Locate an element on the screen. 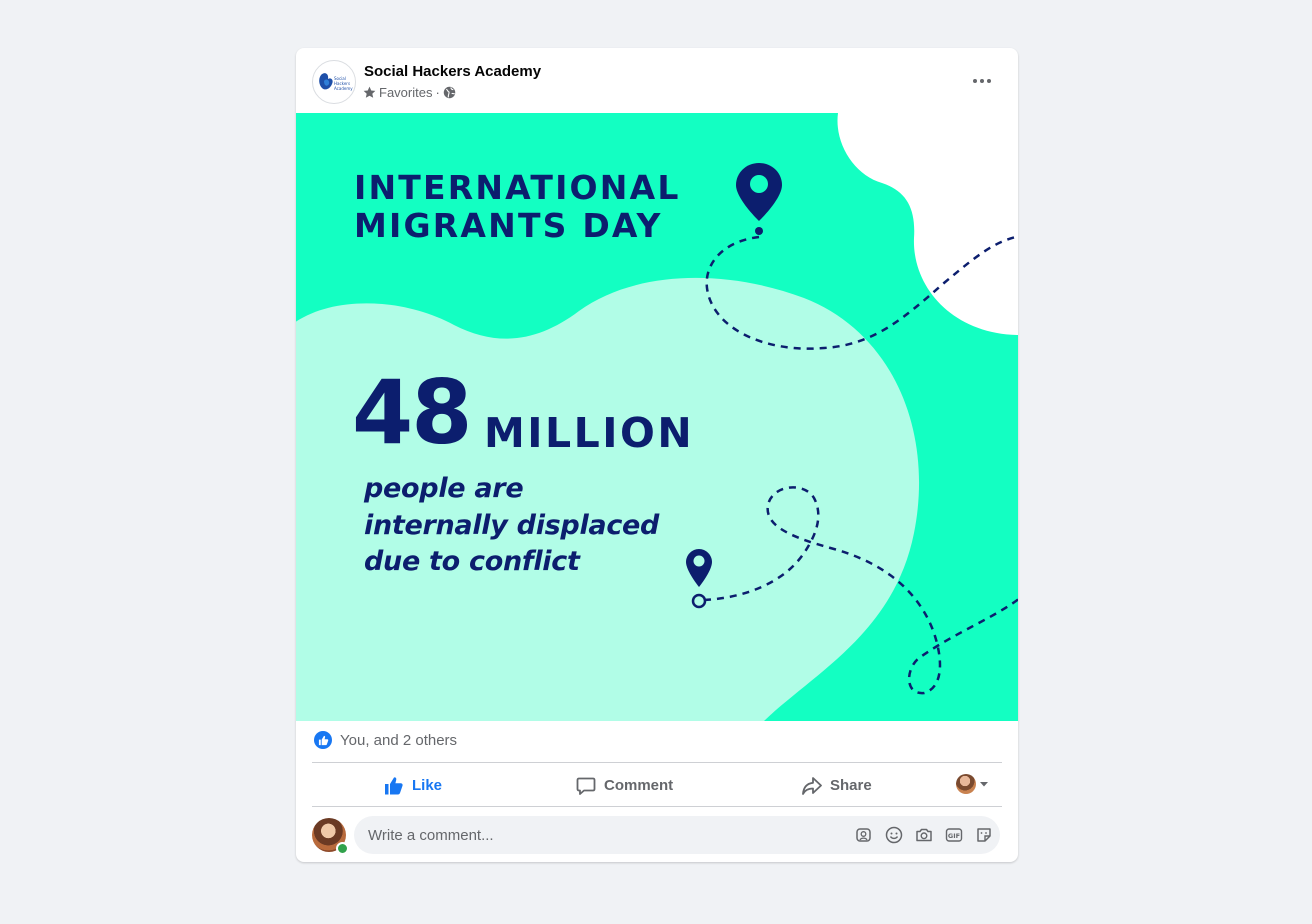 The width and height of the screenshot is (1312, 924). camera-icon is located at coordinates (924, 835).